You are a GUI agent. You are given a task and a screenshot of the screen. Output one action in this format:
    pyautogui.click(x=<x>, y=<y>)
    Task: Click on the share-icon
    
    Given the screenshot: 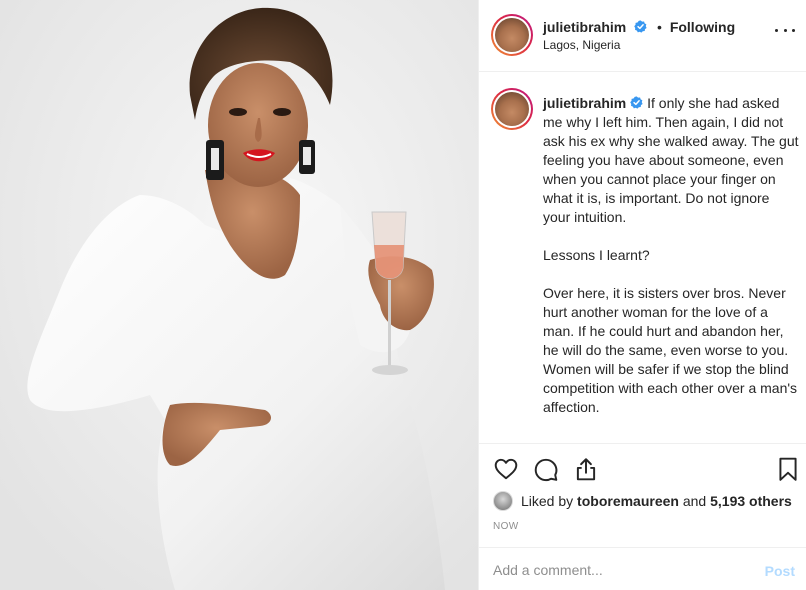 What is the action you would take?
    pyautogui.click(x=586, y=469)
    